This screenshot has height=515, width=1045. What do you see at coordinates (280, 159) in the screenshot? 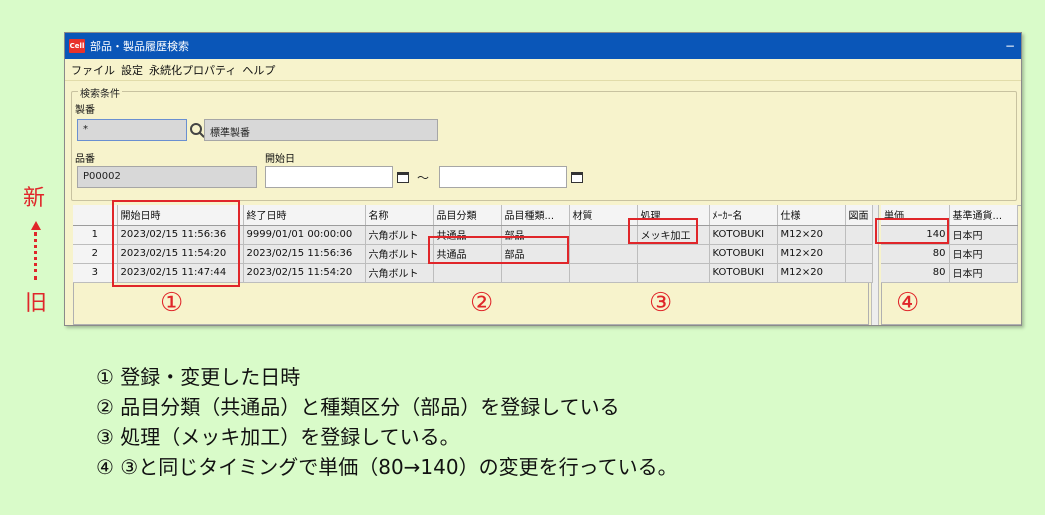
I see `start-date-label: 開始日` at bounding box center [280, 159].